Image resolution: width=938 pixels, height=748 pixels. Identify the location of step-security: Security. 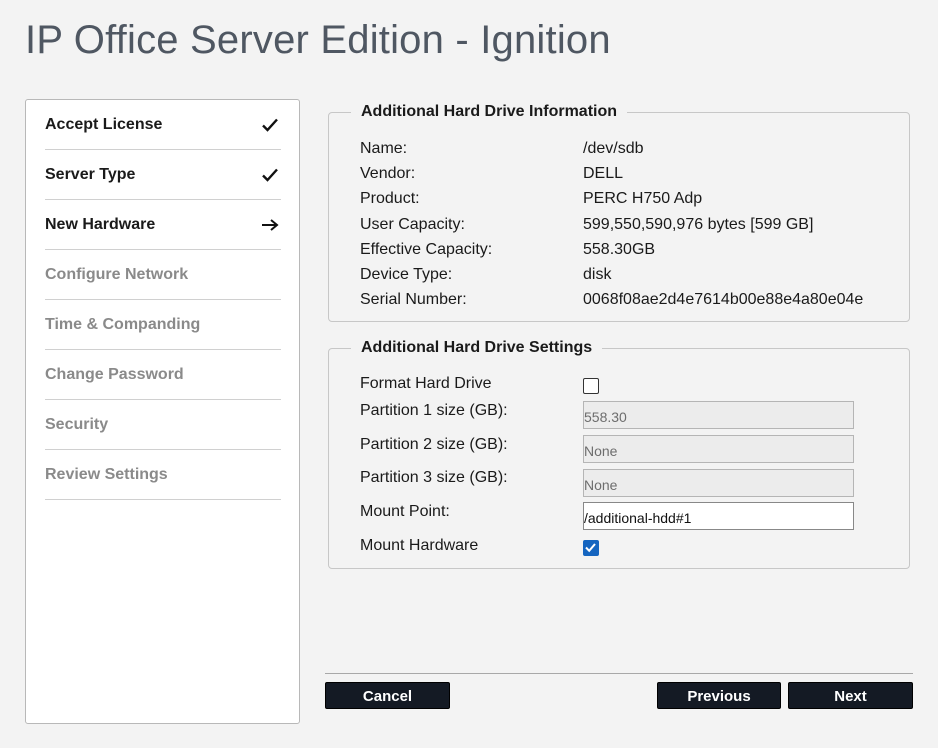
(163, 425).